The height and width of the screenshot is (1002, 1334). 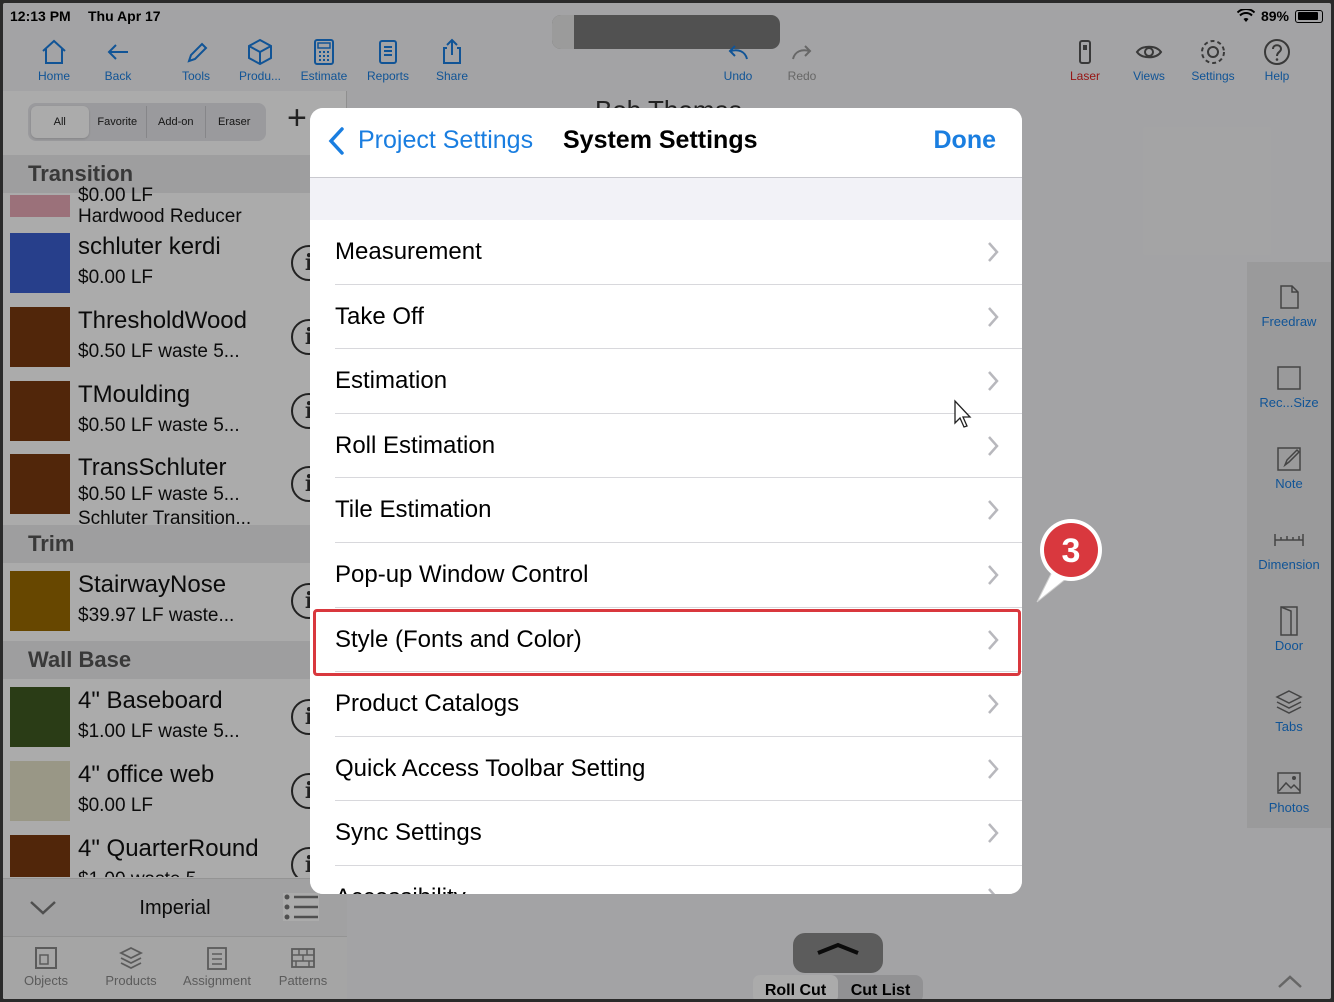 What do you see at coordinates (678, 252) in the screenshot?
I see `settings-row-measurement: Measurement` at bounding box center [678, 252].